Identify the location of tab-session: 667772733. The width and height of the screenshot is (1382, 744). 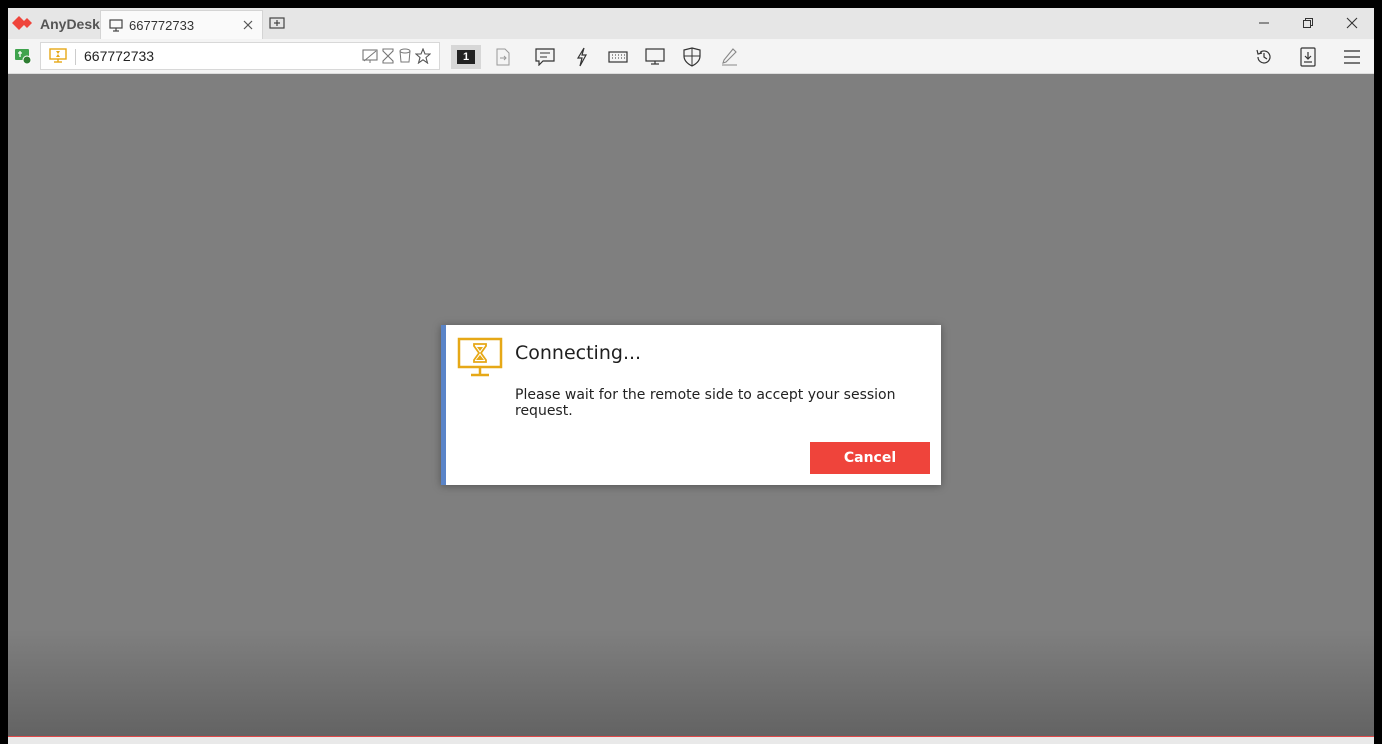
(181, 24).